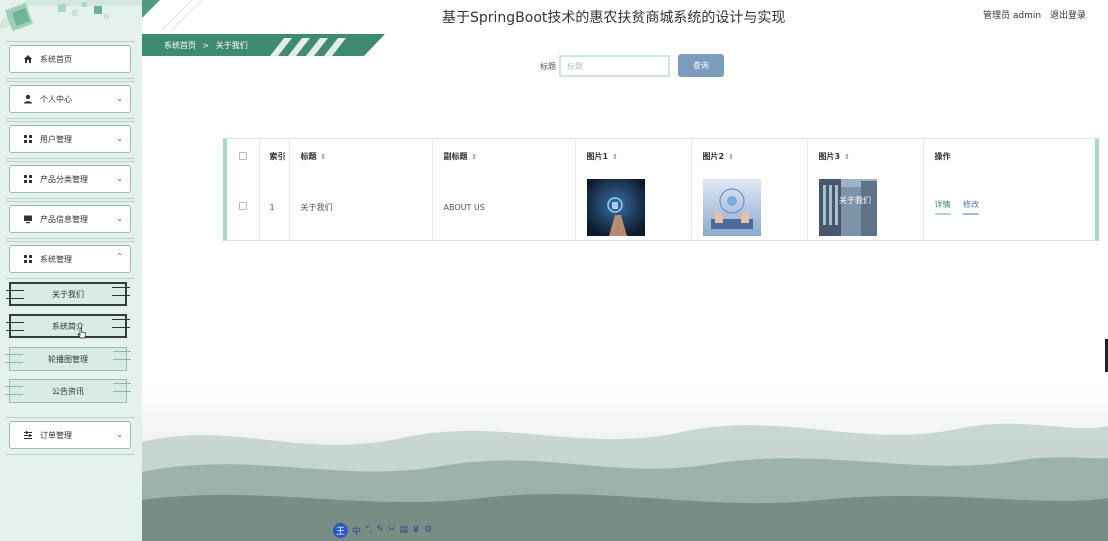  Describe the element at coordinates (172, 15) in the screenshot. I see `header-decoration` at that location.